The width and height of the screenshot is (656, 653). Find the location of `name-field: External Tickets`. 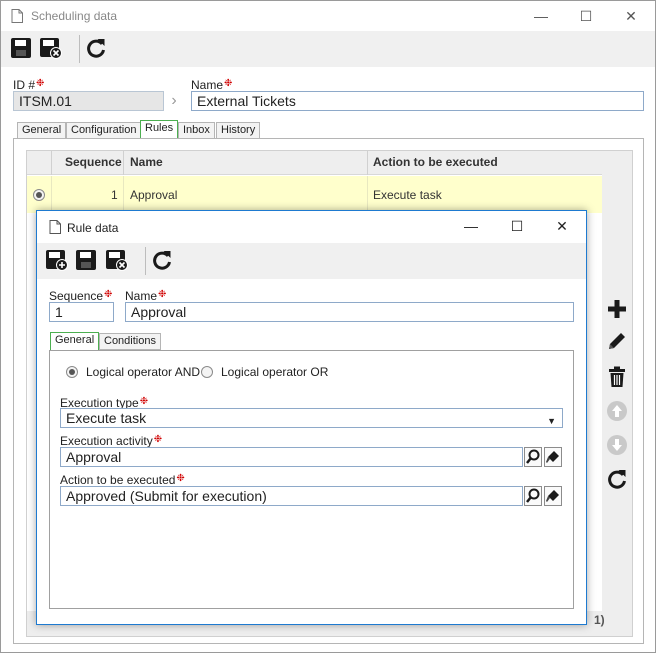

name-field: External Tickets is located at coordinates (417, 101).